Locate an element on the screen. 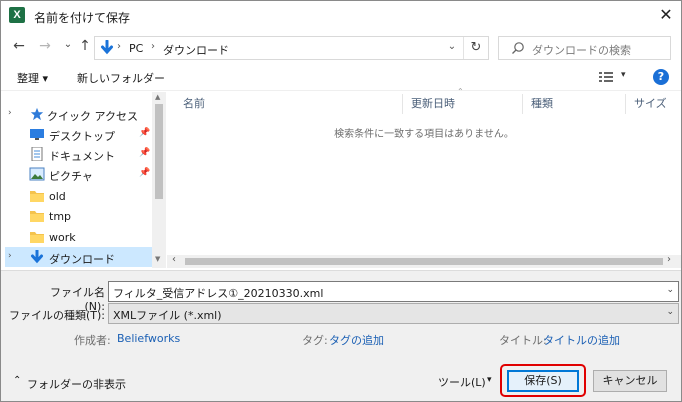 The image size is (682, 402). column-header-type: 種類 is located at coordinates (574, 104).